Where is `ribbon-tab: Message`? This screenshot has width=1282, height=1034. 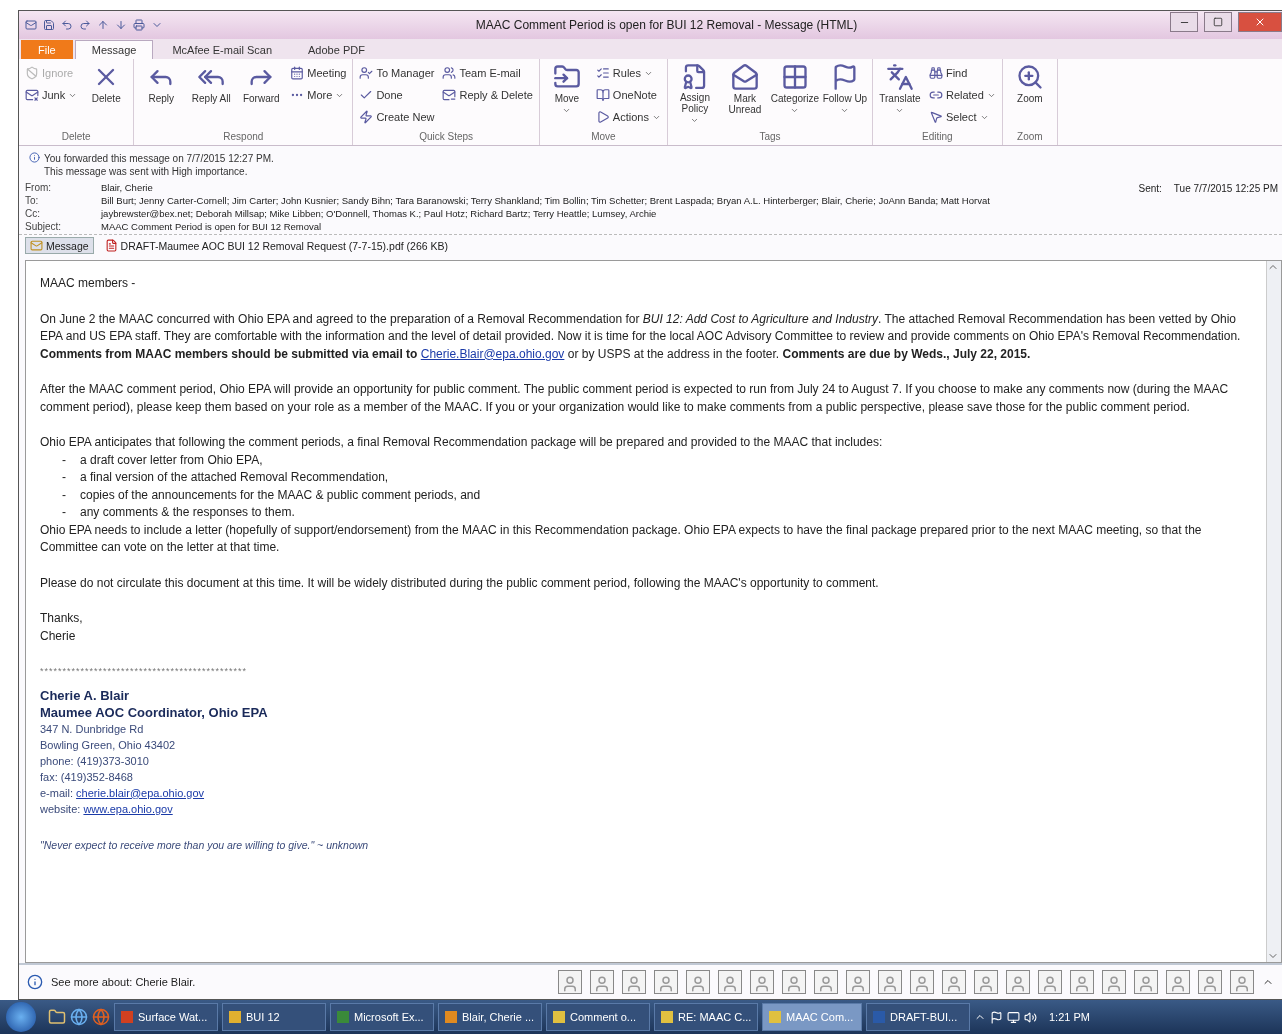
ribbon-tab: Message is located at coordinates (114, 49).